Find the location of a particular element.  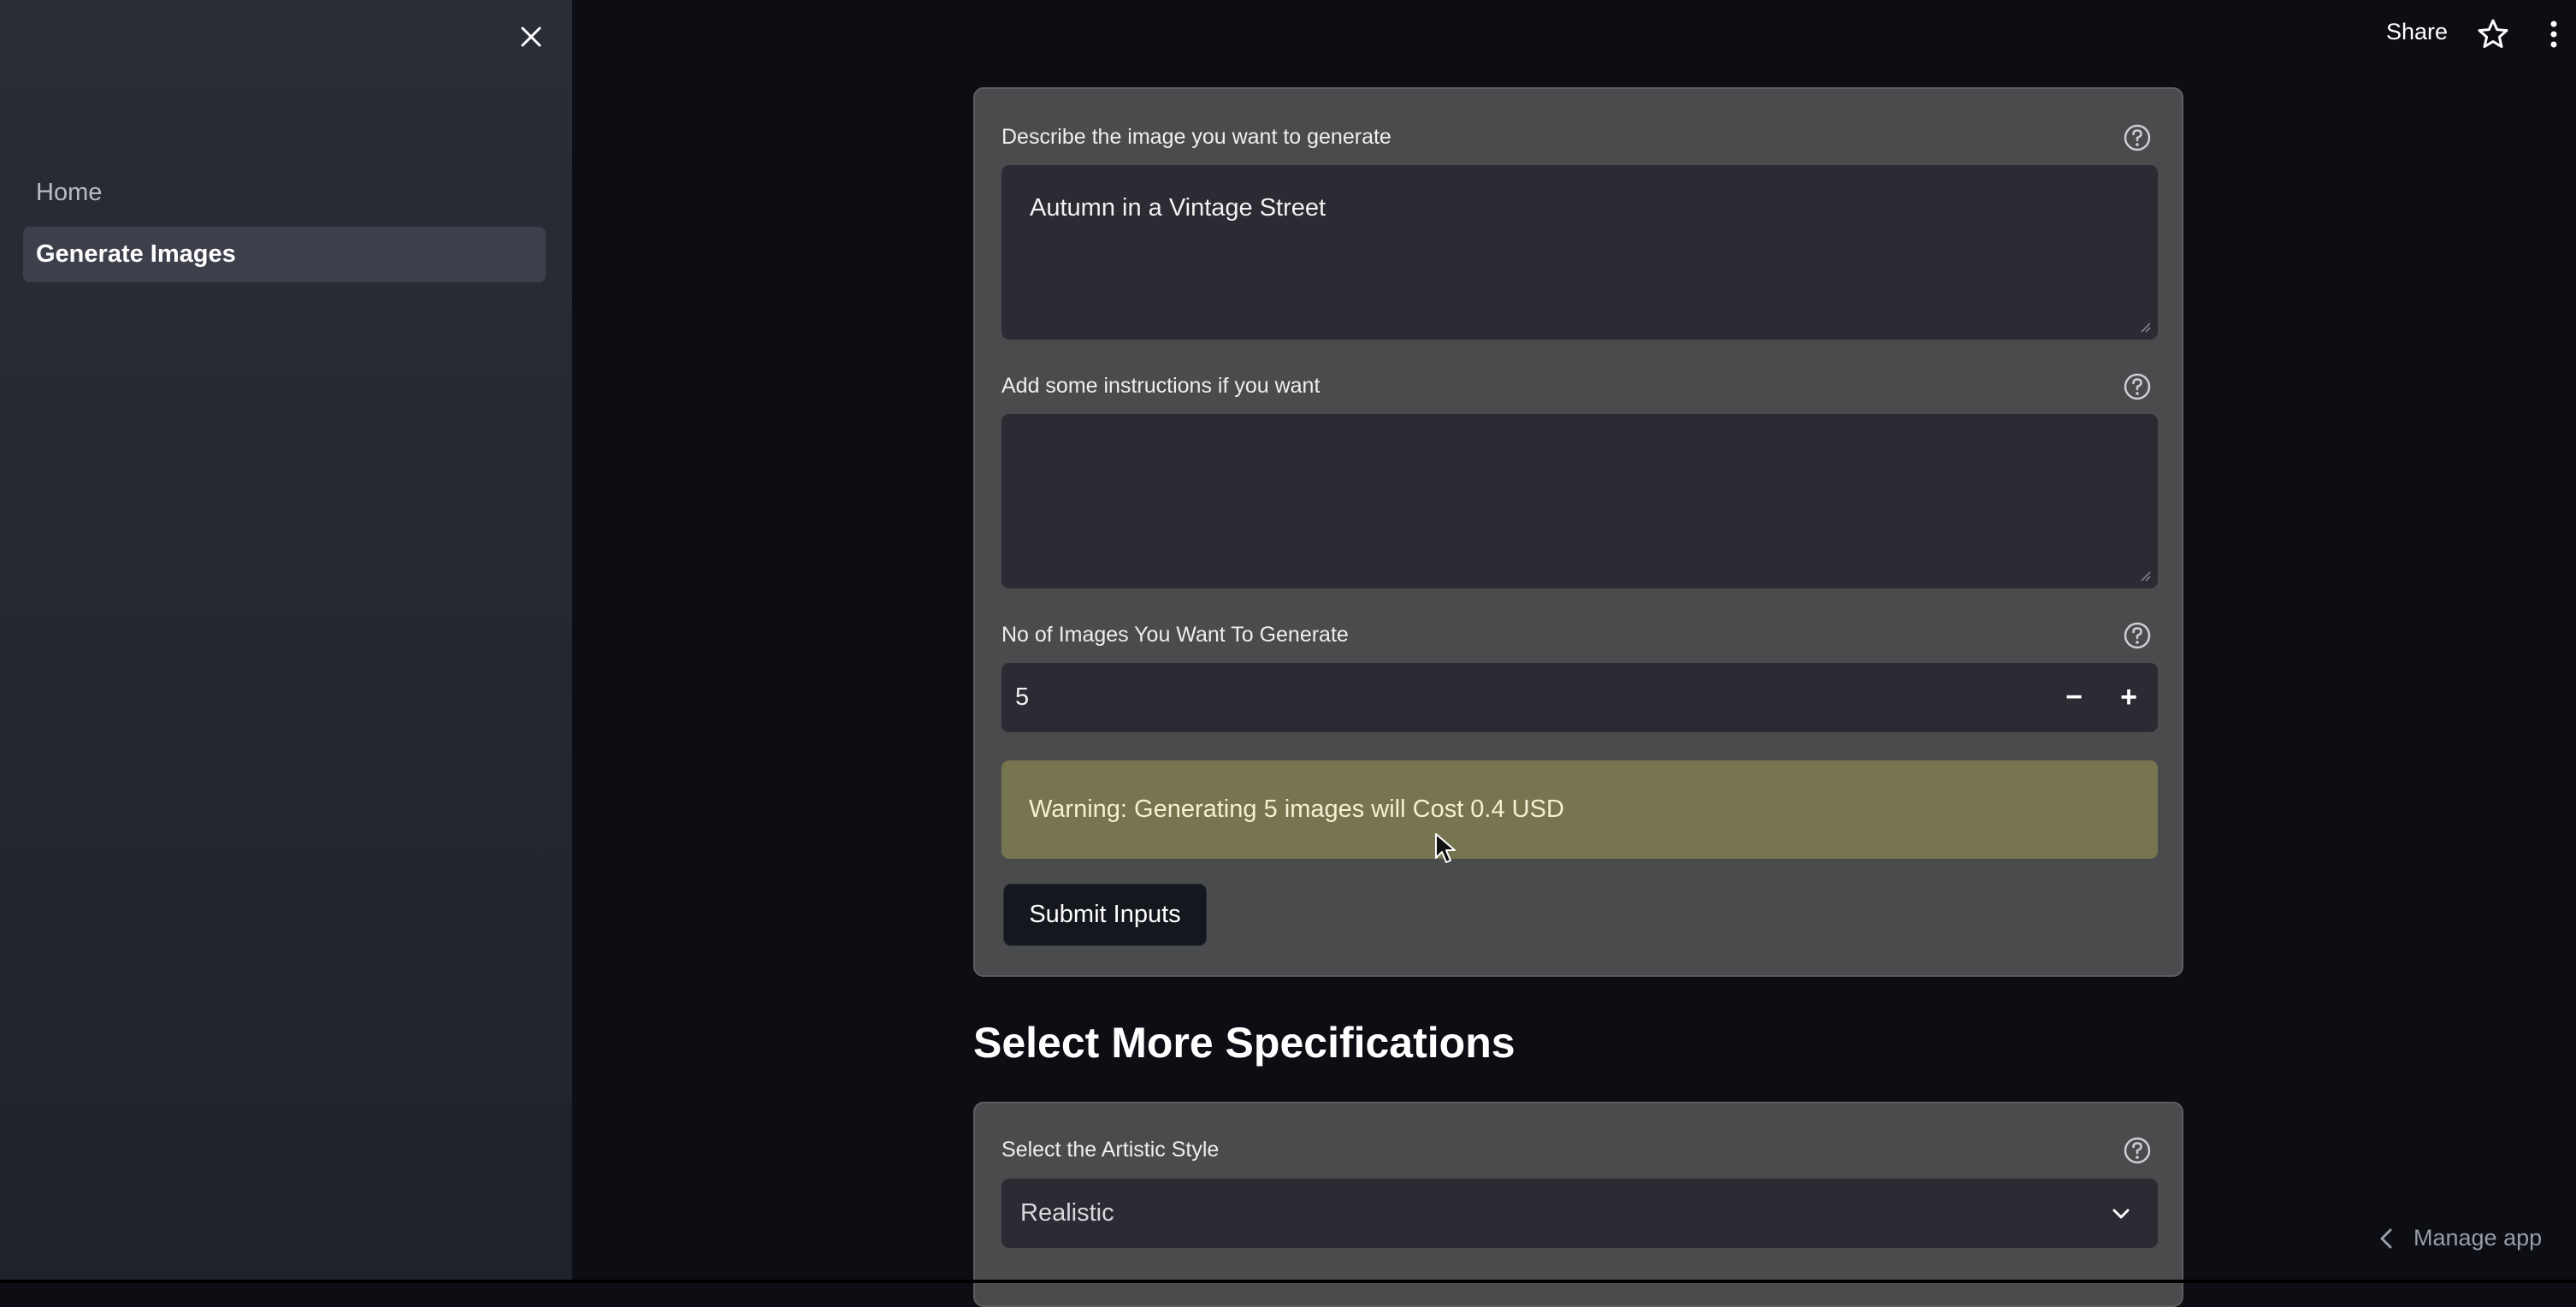

manage-app-label: Manage app is located at coordinates (2478, 1238).